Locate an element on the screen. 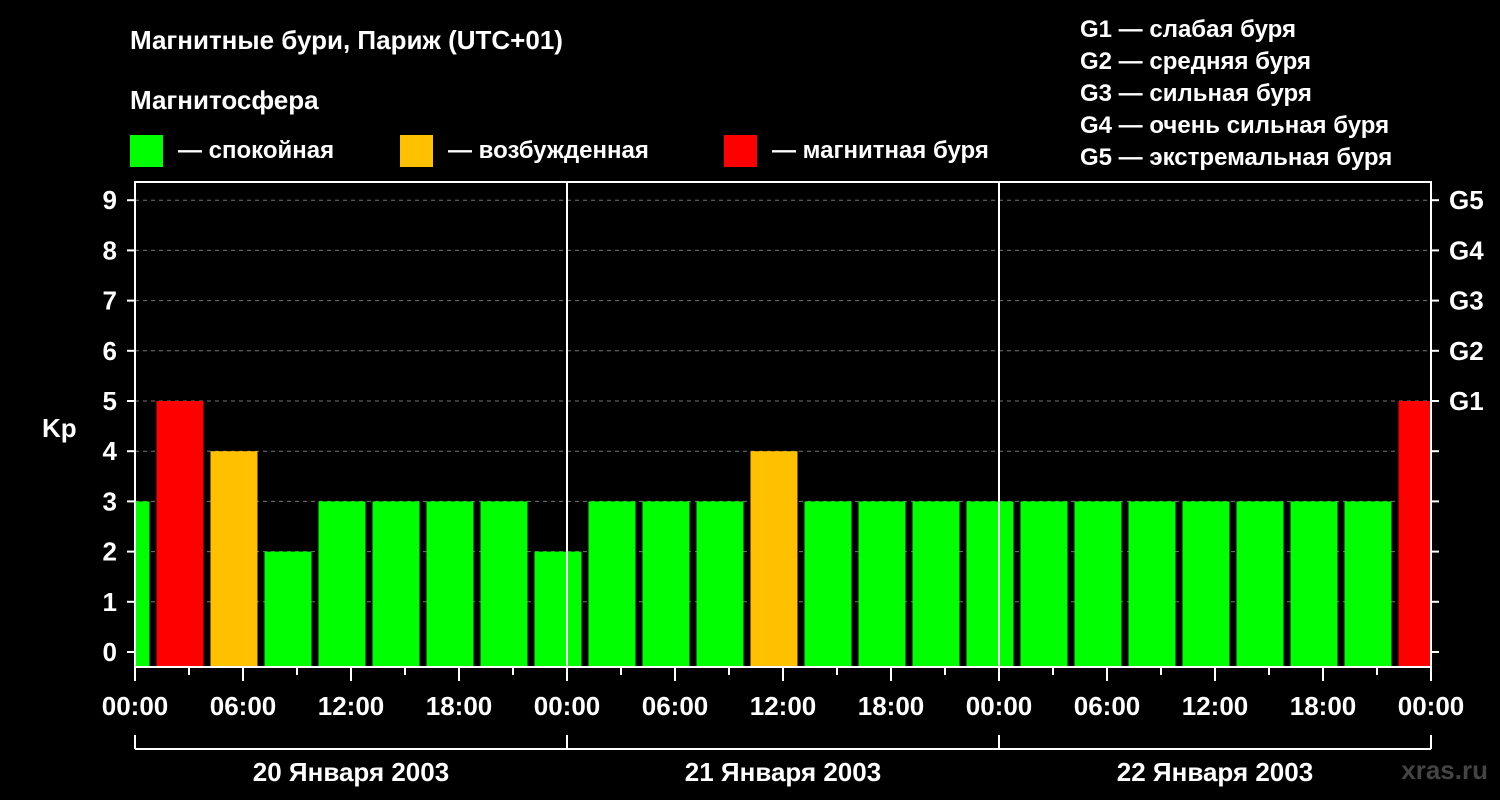 The width and height of the screenshot is (1500, 800). chart-title: Магнитные бури, Париж (UTC+01) is located at coordinates (346, 40).